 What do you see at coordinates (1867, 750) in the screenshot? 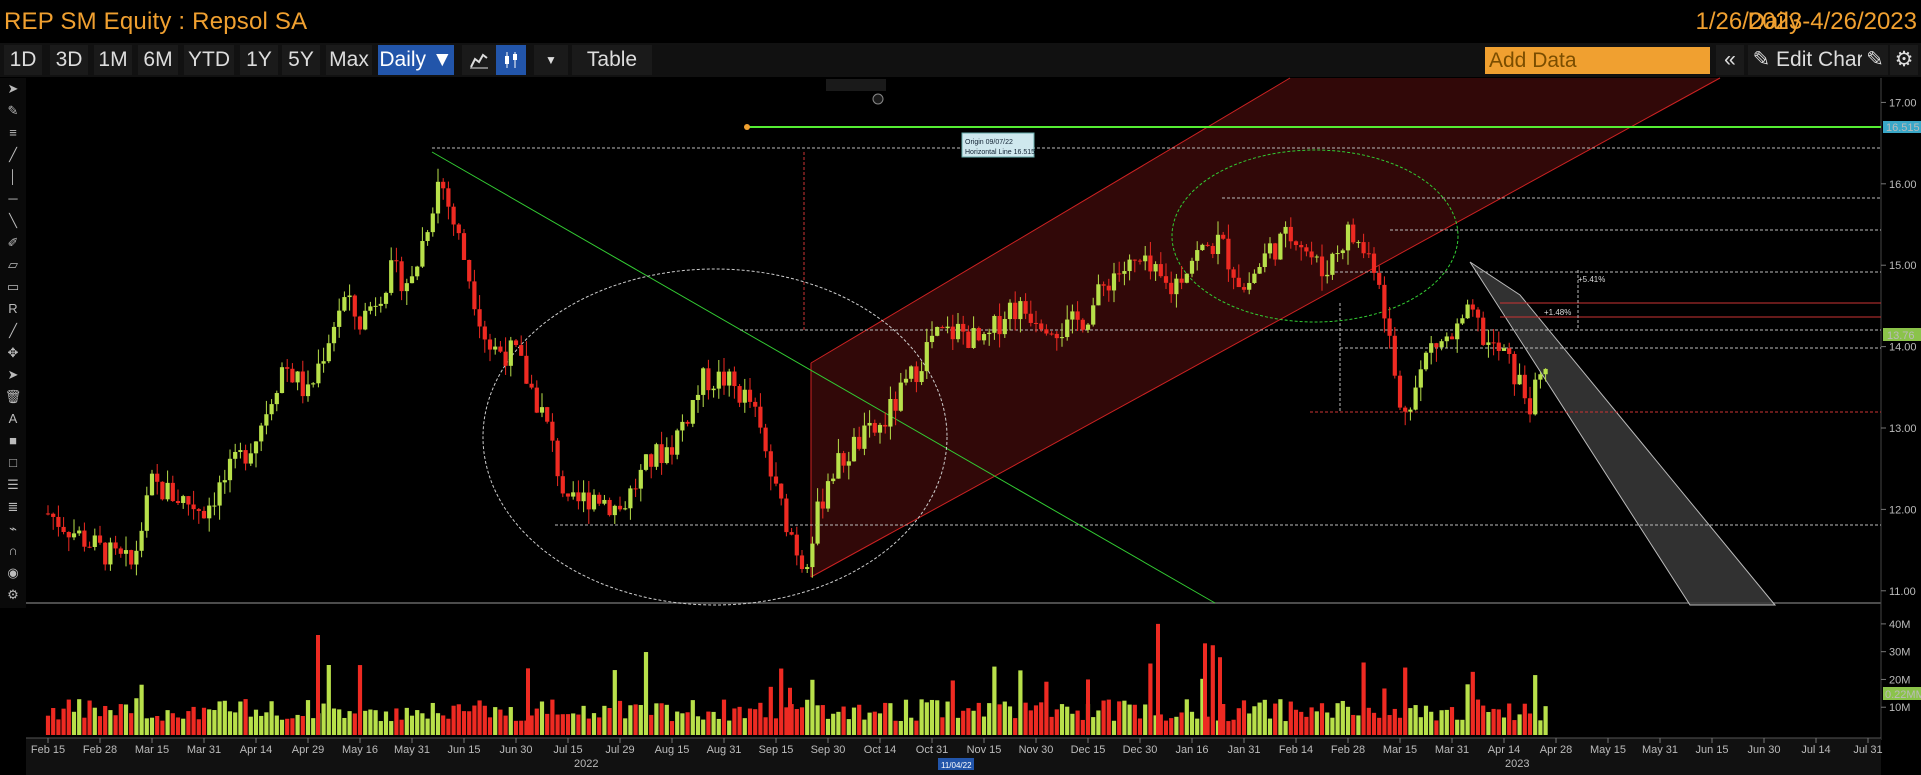
I see `date-tick-label: Jul 31` at bounding box center [1867, 750].